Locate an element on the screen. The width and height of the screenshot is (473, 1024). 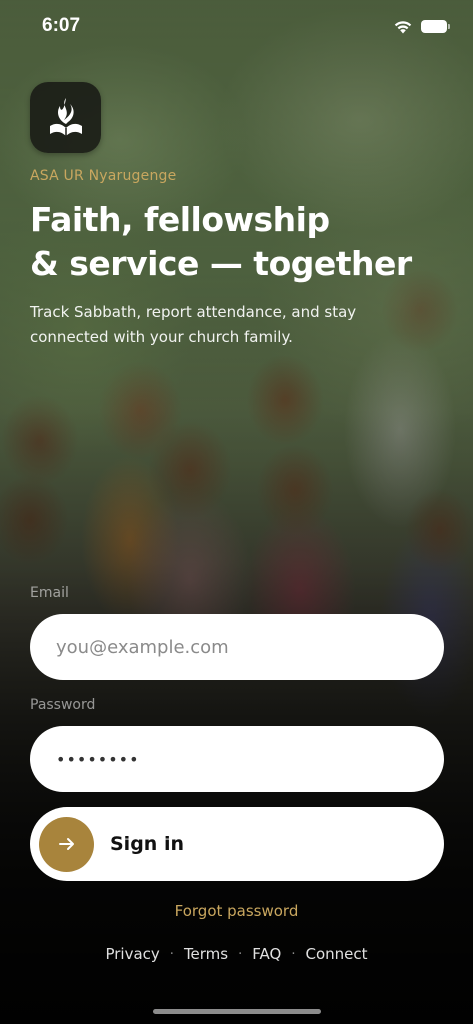
status-icons is located at coordinates (421, 26).